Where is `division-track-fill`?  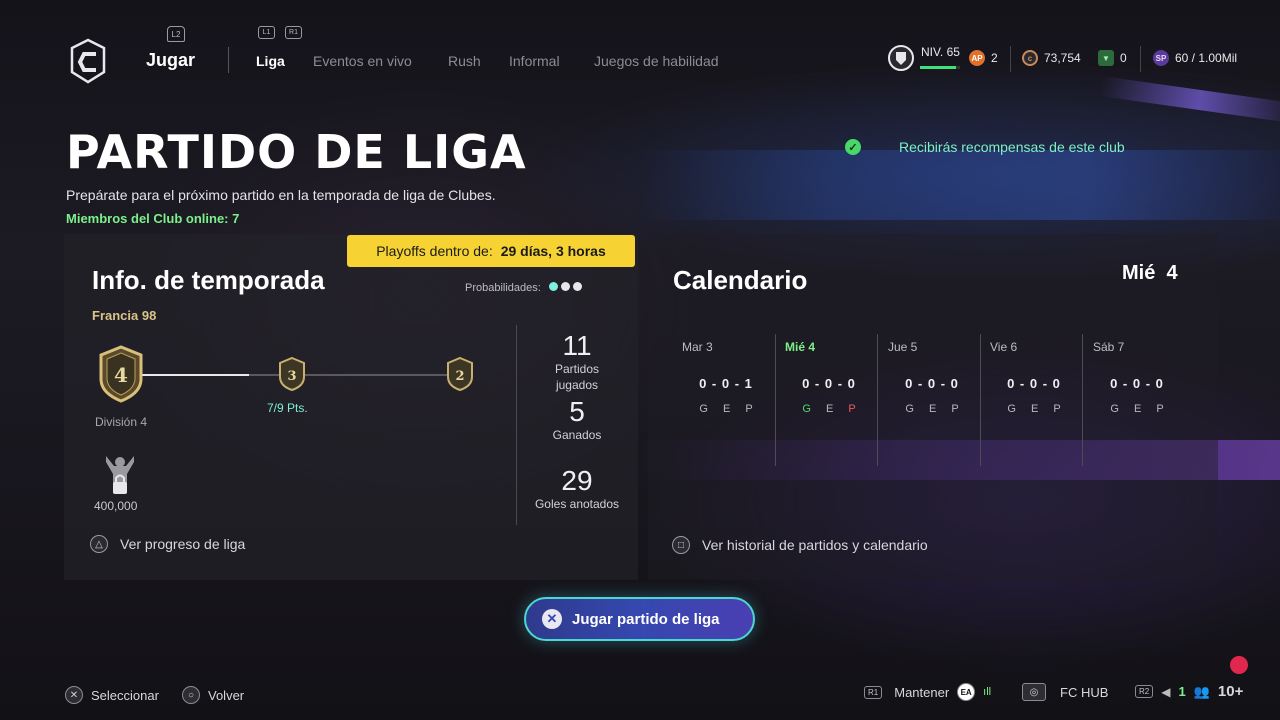 division-track-fill is located at coordinates (194, 375).